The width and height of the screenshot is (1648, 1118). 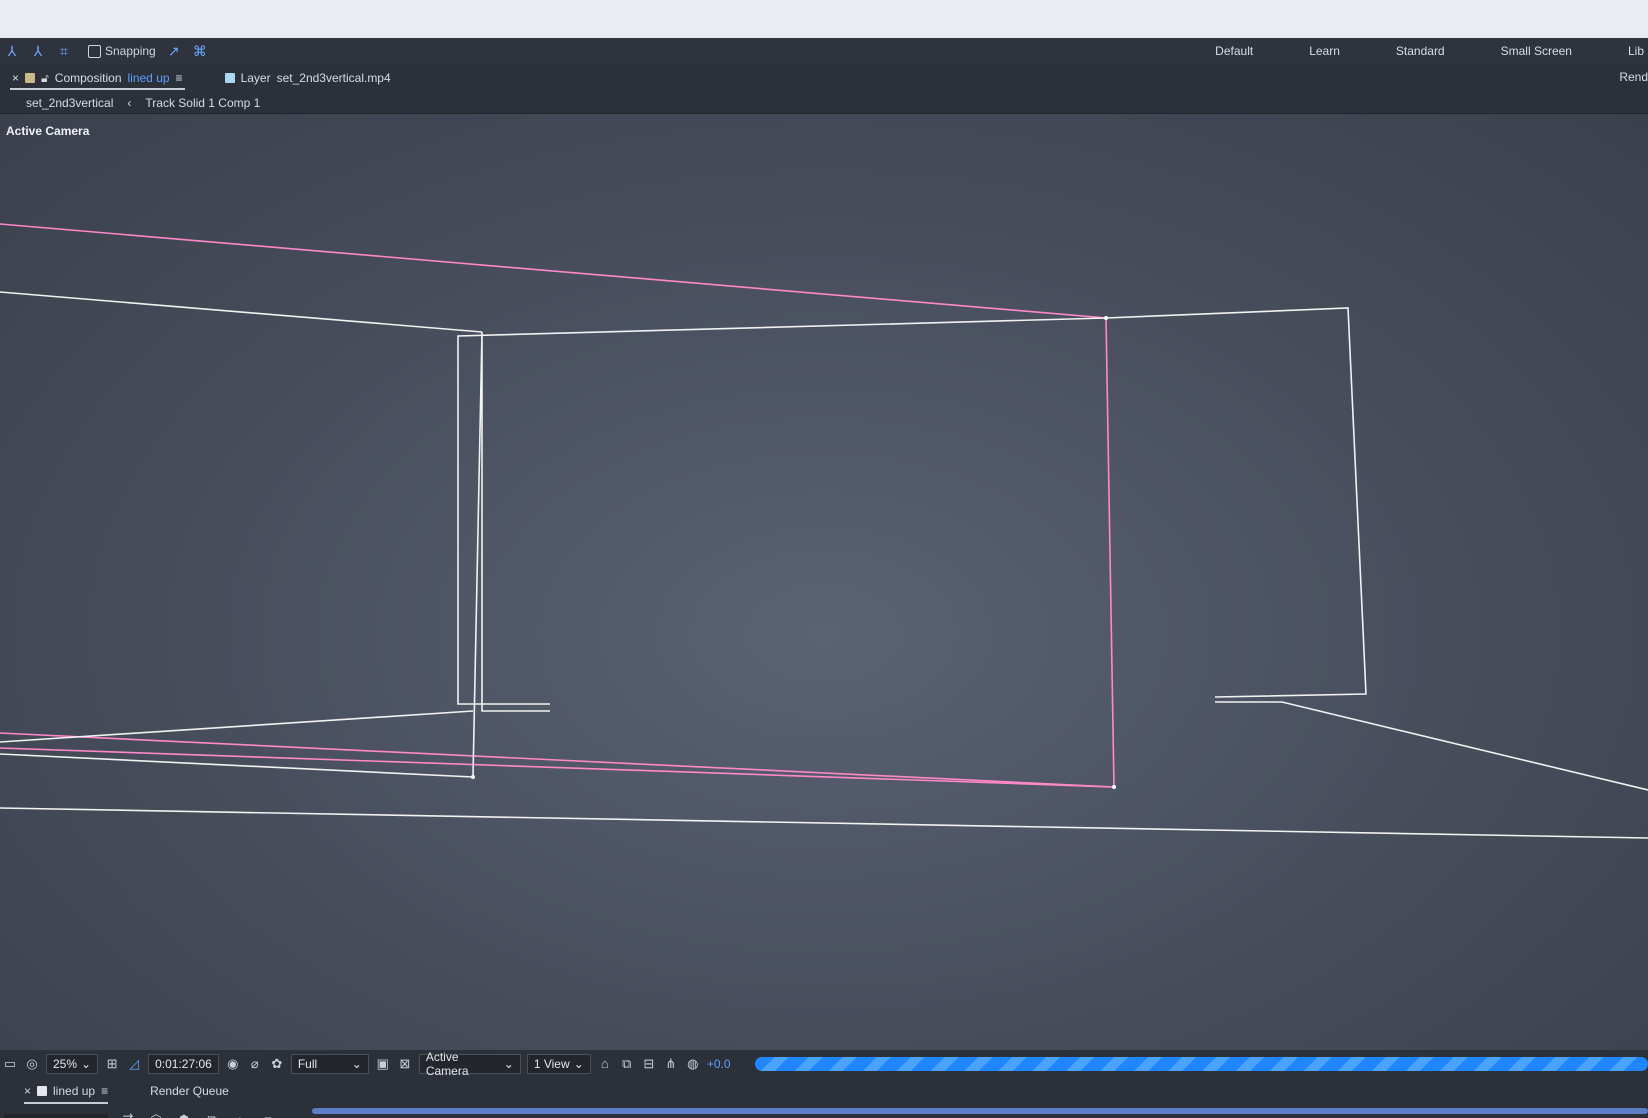 What do you see at coordinates (198, 1115) in the screenshot?
I see `timeline-switches: ⇶ ⬡ ☗ ⧉ ◐ ⧄` at bounding box center [198, 1115].